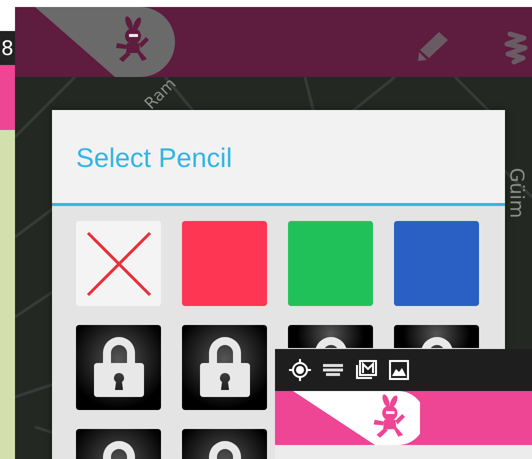 Image resolution: width=532 pixels, height=459 pixels. I want to click on gps-crosshair-icon, so click(300, 370).